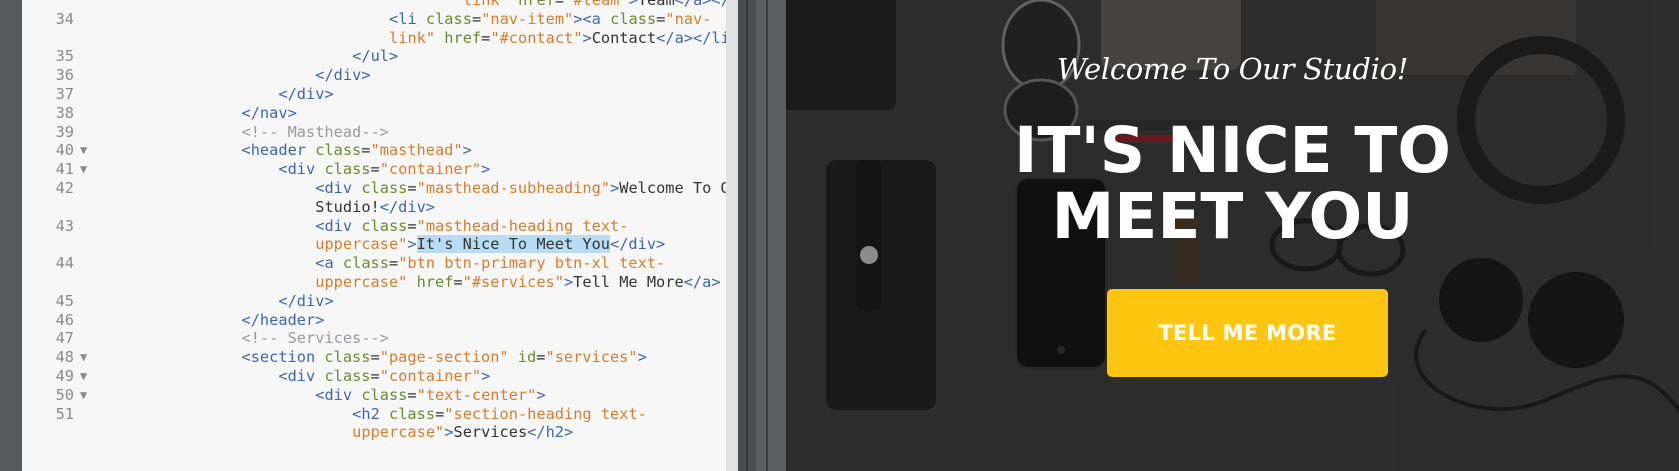  What do you see at coordinates (64, 94) in the screenshot?
I see `line-number: 37` at bounding box center [64, 94].